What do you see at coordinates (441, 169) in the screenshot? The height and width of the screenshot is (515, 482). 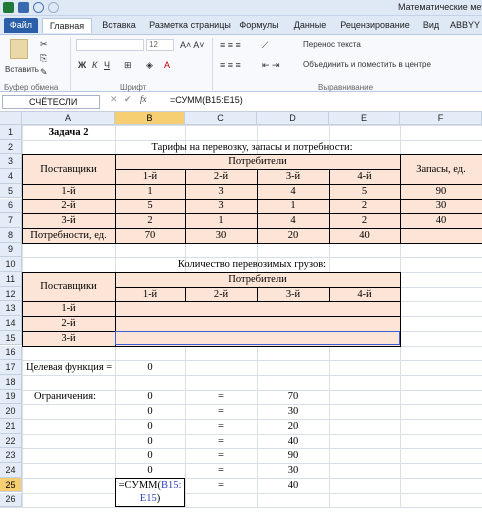 I see `stock-header: Запасы, ед.` at bounding box center [441, 169].